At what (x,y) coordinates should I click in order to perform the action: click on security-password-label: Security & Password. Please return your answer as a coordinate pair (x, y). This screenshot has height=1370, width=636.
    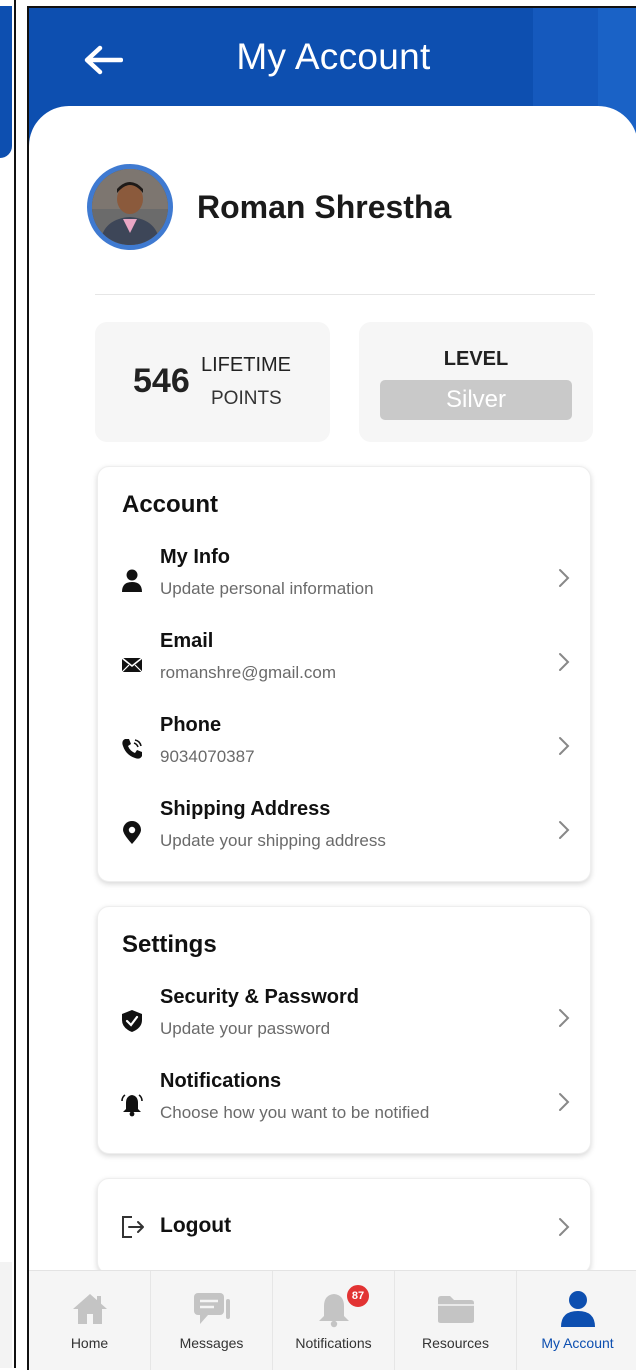
    Looking at the image, I should click on (259, 997).